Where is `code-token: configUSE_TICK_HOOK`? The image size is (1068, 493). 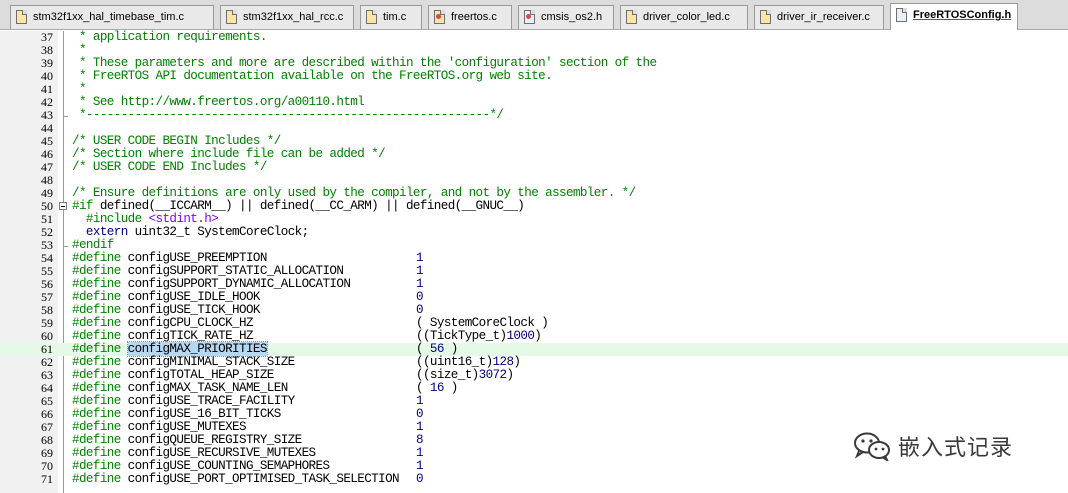
code-token: configUSE_TICK_HOOK is located at coordinates (190, 310).